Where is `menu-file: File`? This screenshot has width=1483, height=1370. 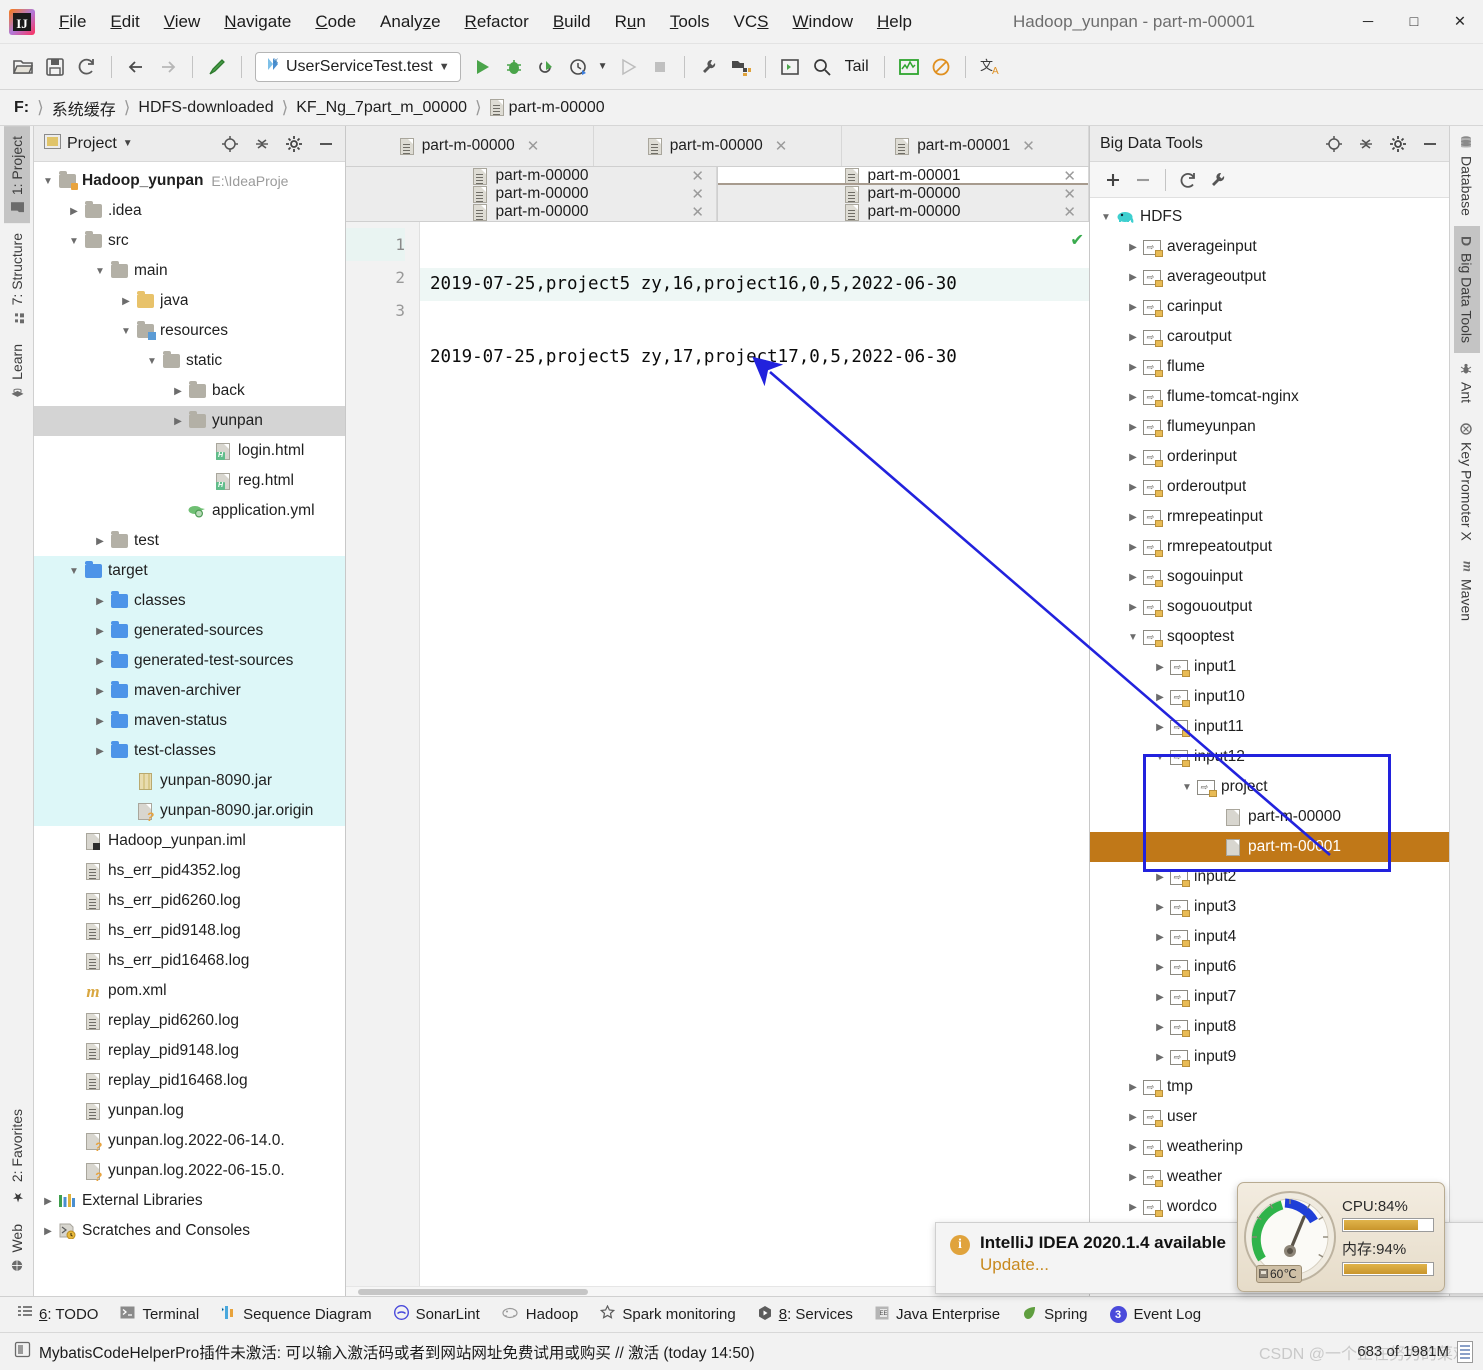
menu-file: File is located at coordinates (72, 22).